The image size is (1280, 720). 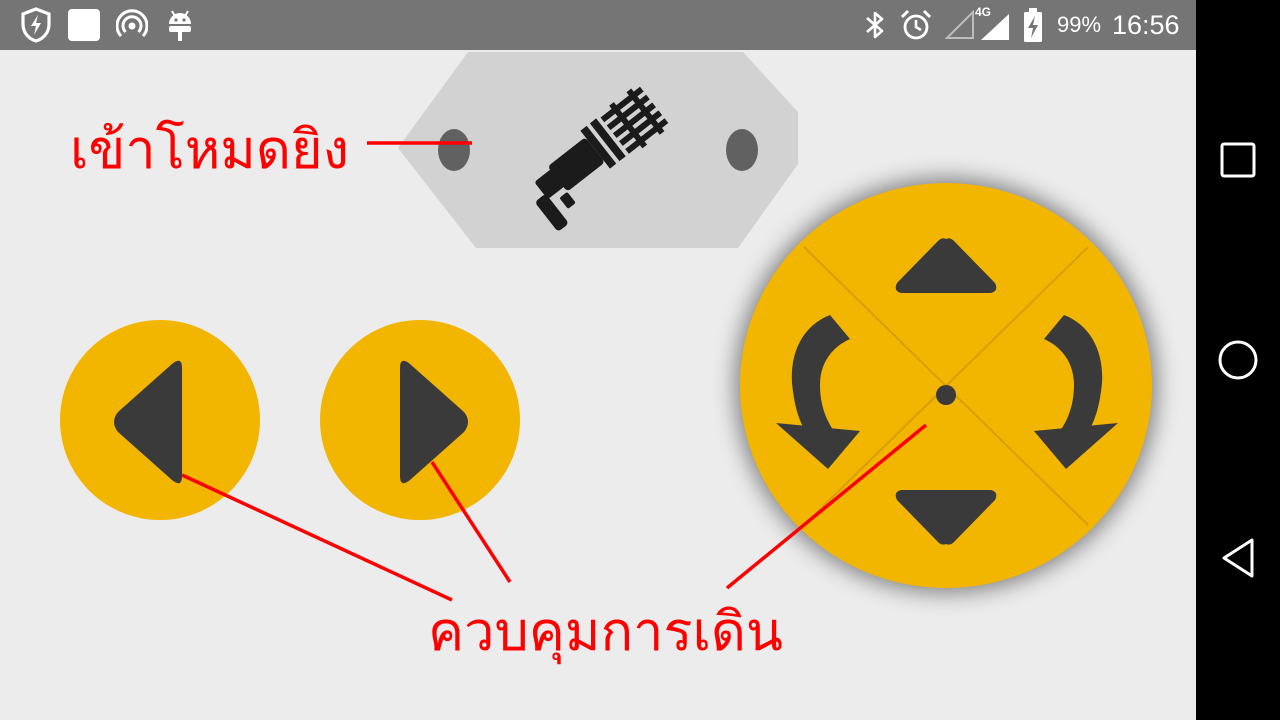 What do you see at coordinates (471, 522) in the screenshot?
I see `right-button-pointer` at bounding box center [471, 522].